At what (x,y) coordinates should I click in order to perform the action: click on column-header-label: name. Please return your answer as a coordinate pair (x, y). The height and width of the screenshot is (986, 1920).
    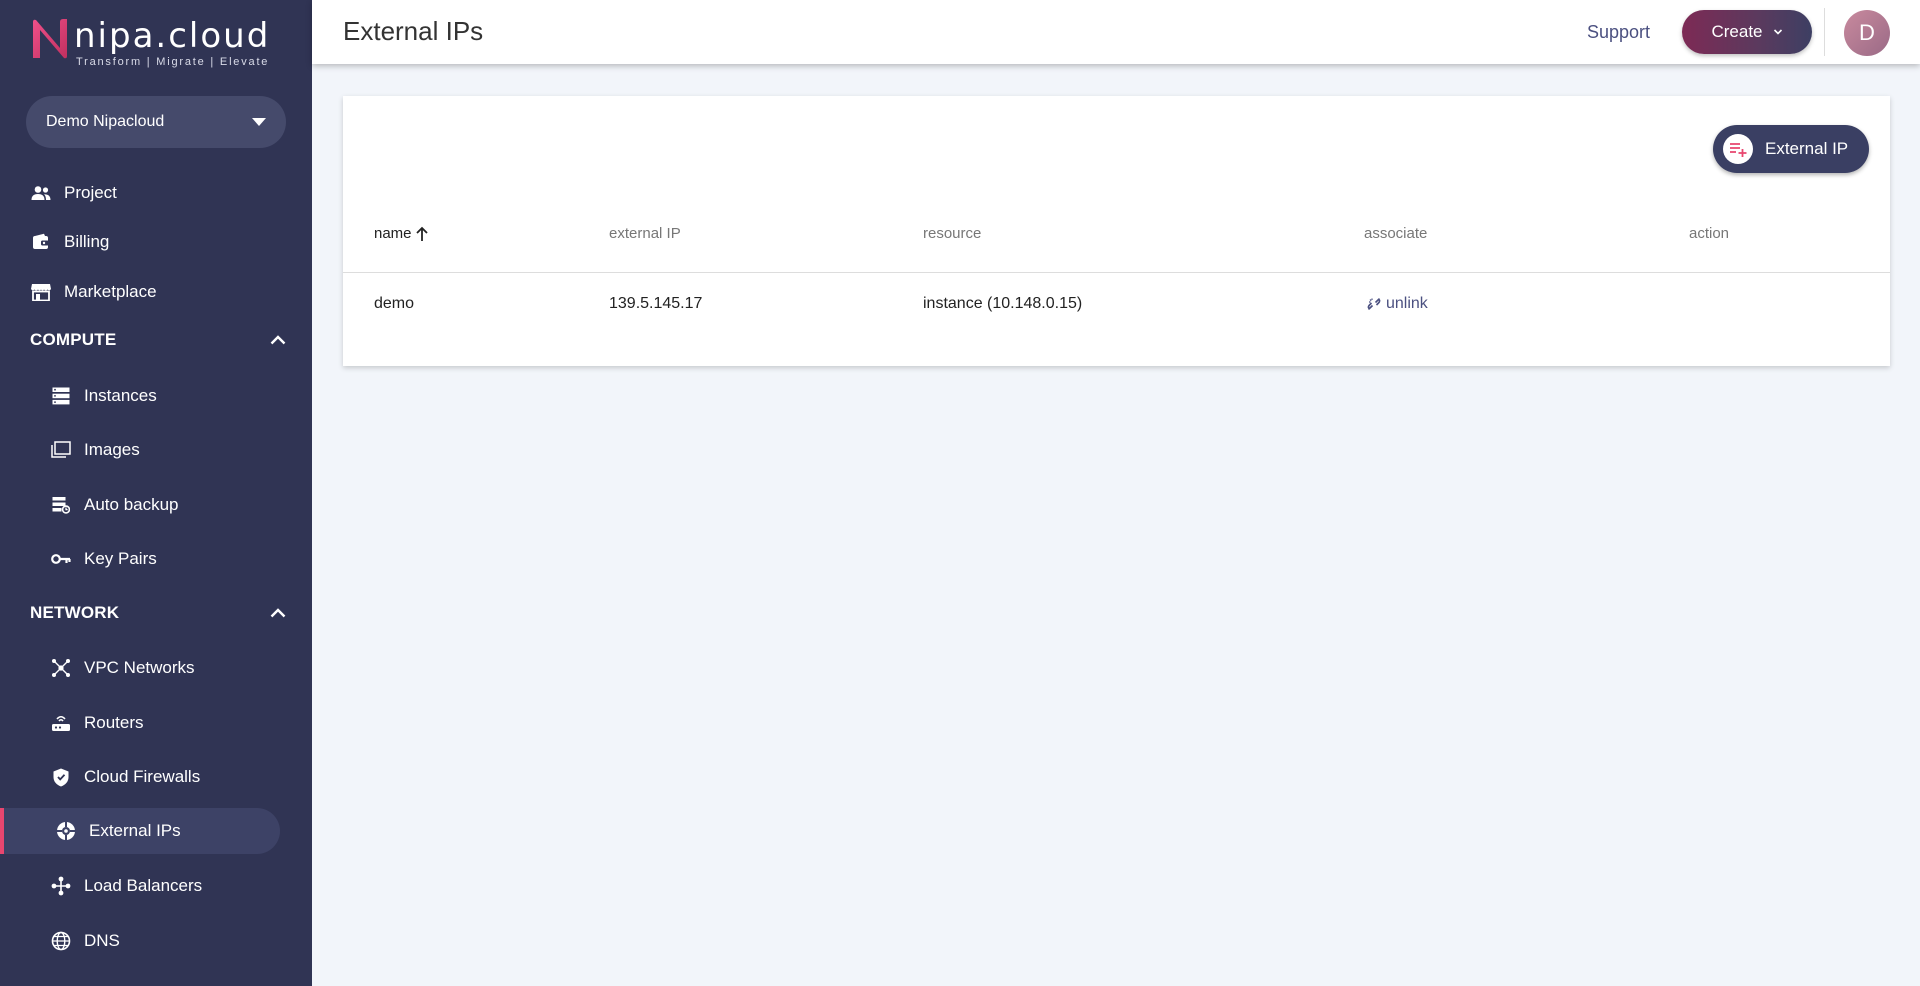
    Looking at the image, I should click on (393, 233).